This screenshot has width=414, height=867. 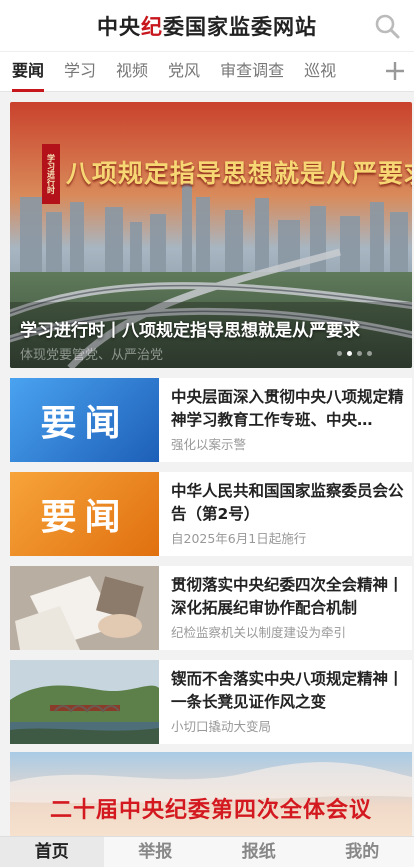 I want to click on news-subtitle: 纪检监察机关以制度建设为牵引, so click(x=259, y=632).